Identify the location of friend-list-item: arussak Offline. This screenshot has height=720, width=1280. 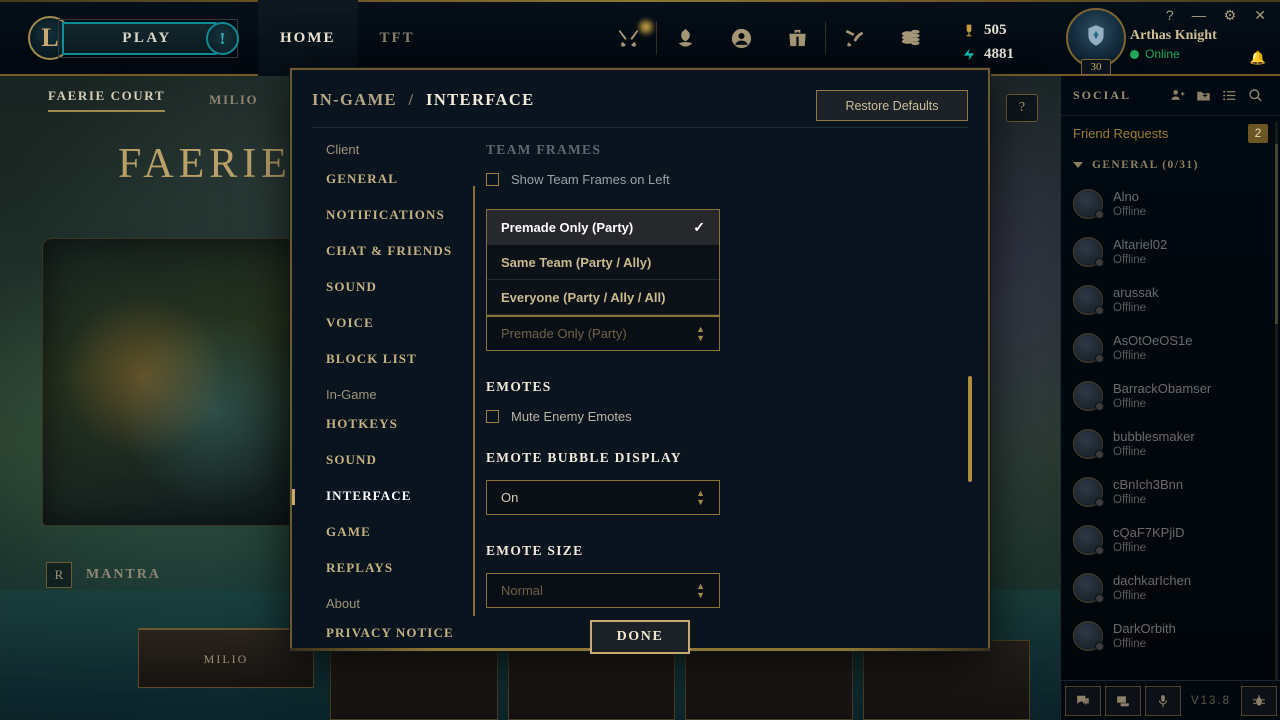
(1170, 300).